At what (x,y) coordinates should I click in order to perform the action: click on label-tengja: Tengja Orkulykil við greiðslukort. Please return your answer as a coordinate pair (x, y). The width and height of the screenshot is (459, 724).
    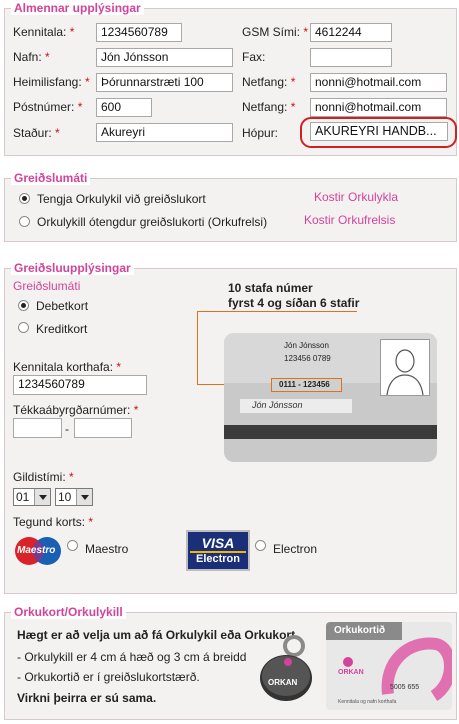
    Looking at the image, I should click on (121, 199).